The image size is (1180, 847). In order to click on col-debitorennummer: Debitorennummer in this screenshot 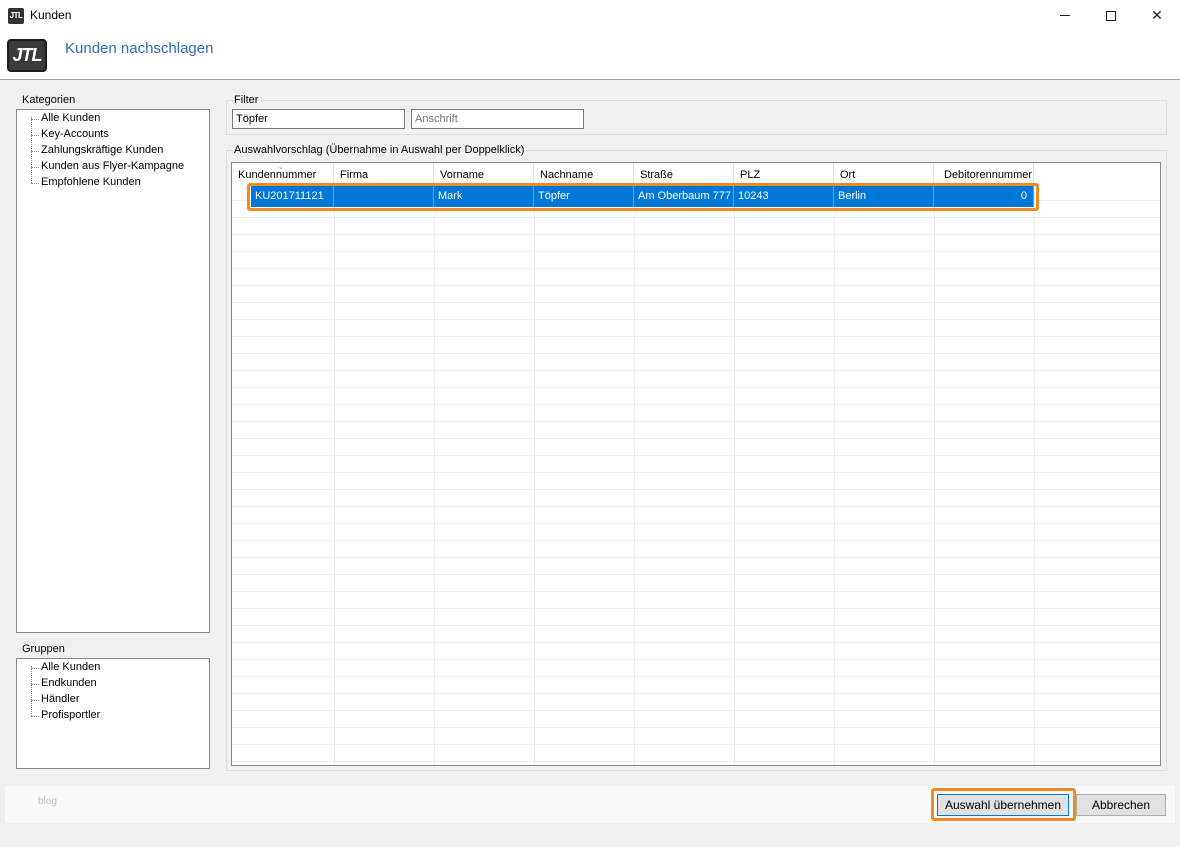, I will do `click(984, 173)`.